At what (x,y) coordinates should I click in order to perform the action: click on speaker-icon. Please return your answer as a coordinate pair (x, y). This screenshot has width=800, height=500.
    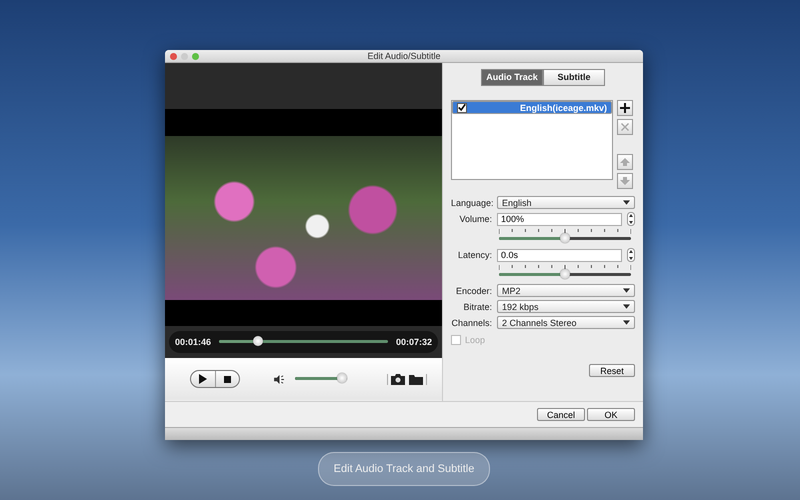
    Looking at the image, I should click on (279, 379).